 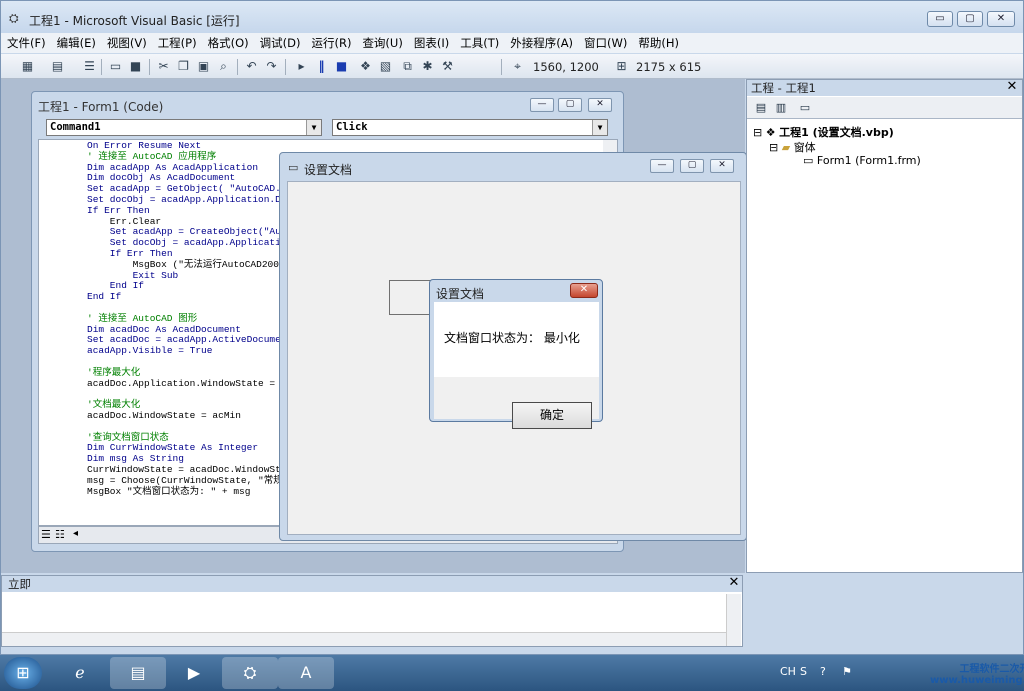 I want to click on form-layout-icon: ⧉, so click(x=407, y=66).